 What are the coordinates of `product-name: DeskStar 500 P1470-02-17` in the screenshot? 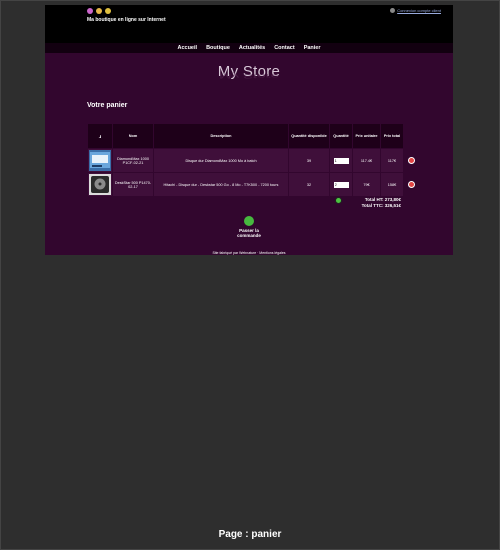 It's located at (133, 184).